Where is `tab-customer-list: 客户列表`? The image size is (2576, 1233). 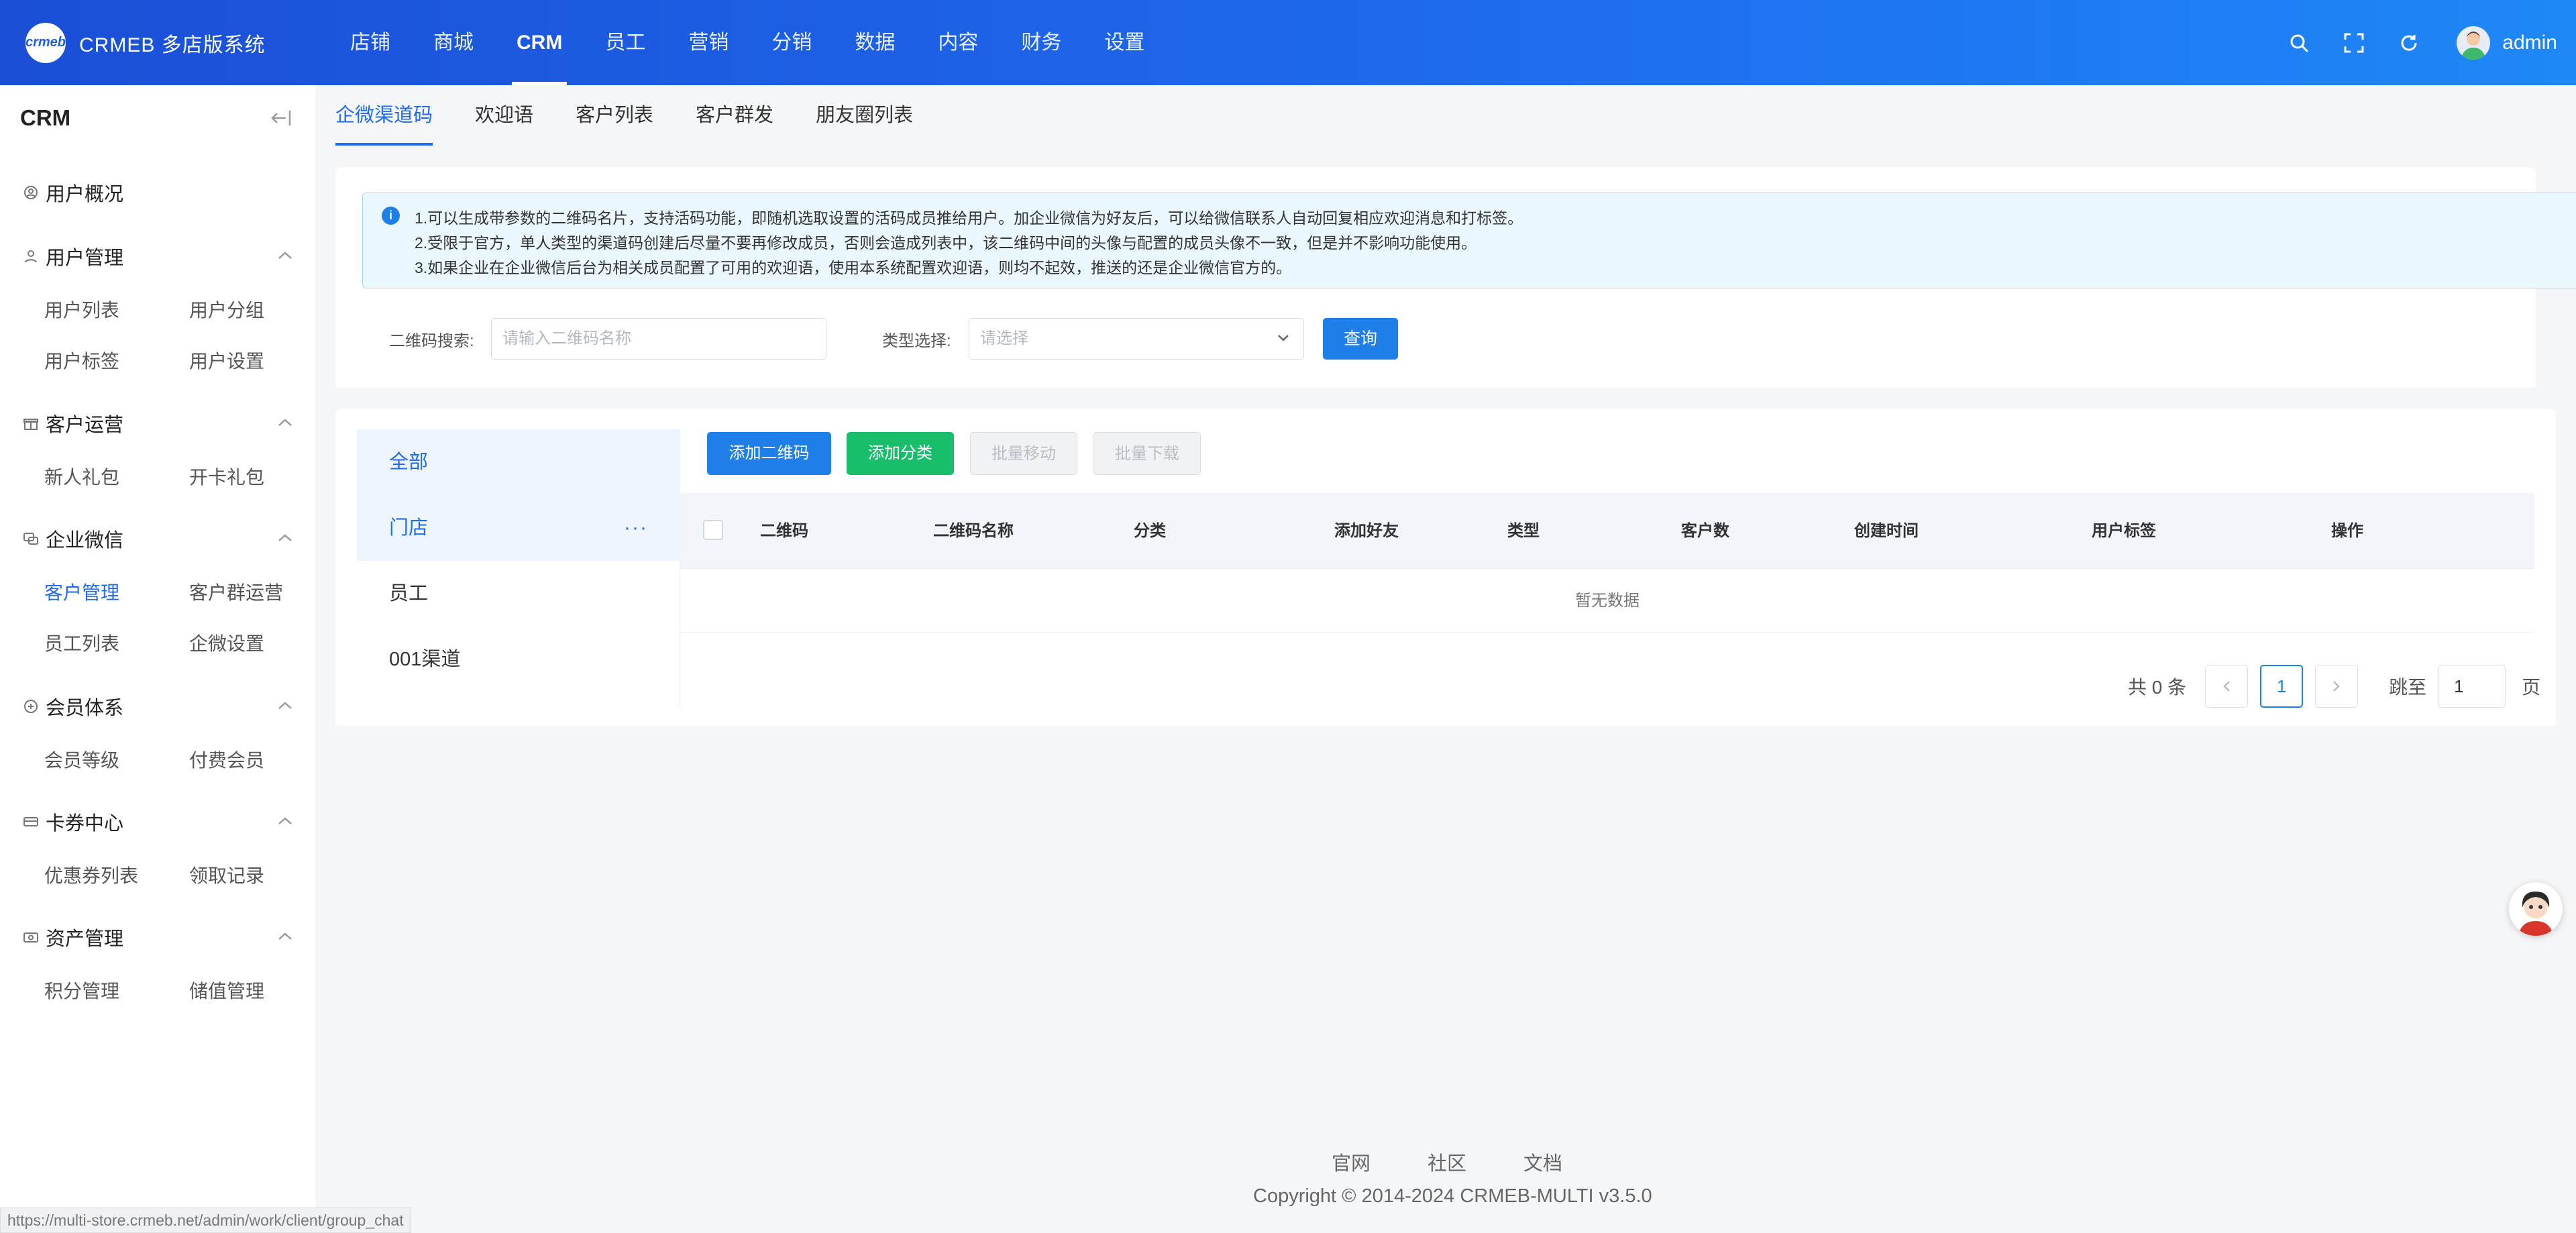
tab-customer-list: 客户列表 is located at coordinates (614, 116).